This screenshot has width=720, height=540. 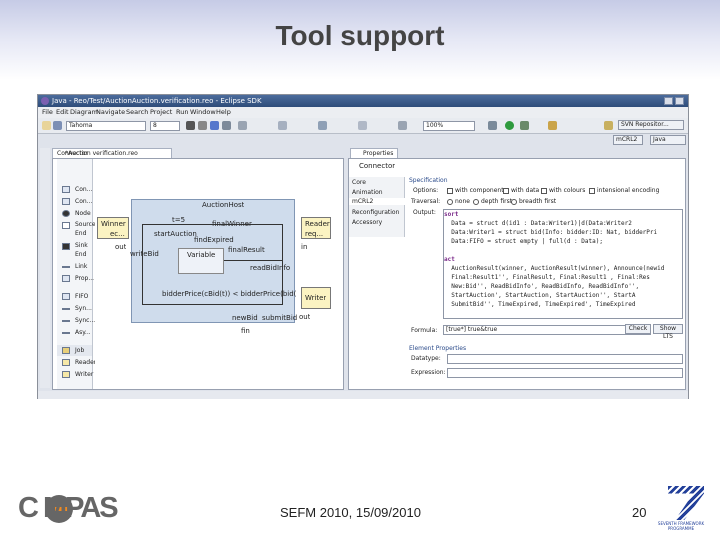 I want to click on grid-icon, so click(x=402, y=125).